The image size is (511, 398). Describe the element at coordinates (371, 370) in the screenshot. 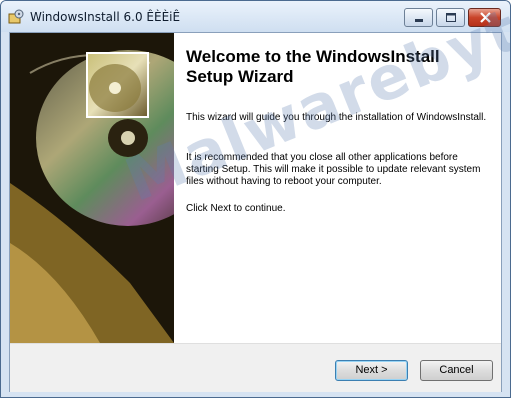

I see `next-button: Next >` at that location.